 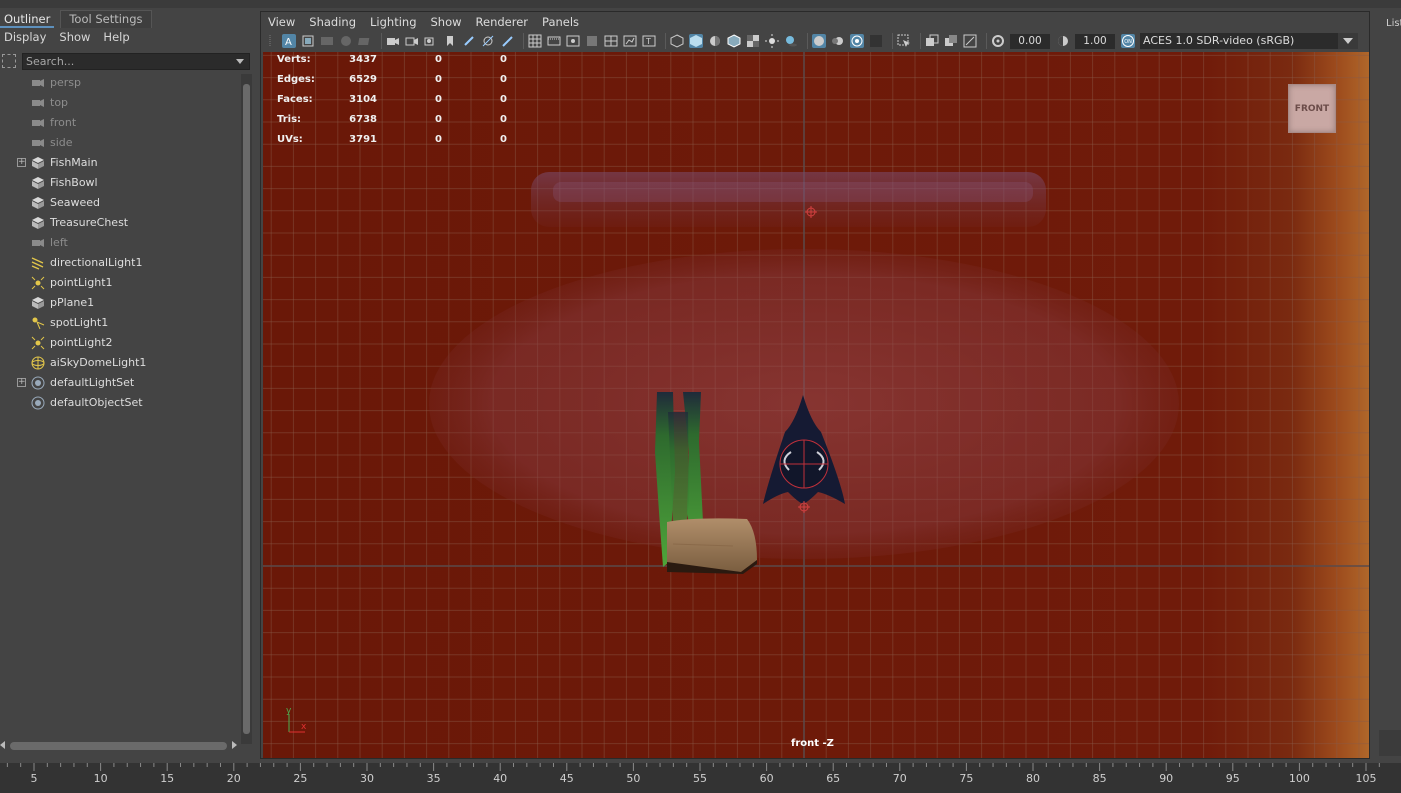 What do you see at coordinates (649, 41) in the screenshot?
I see `safe-title-icon: T` at bounding box center [649, 41].